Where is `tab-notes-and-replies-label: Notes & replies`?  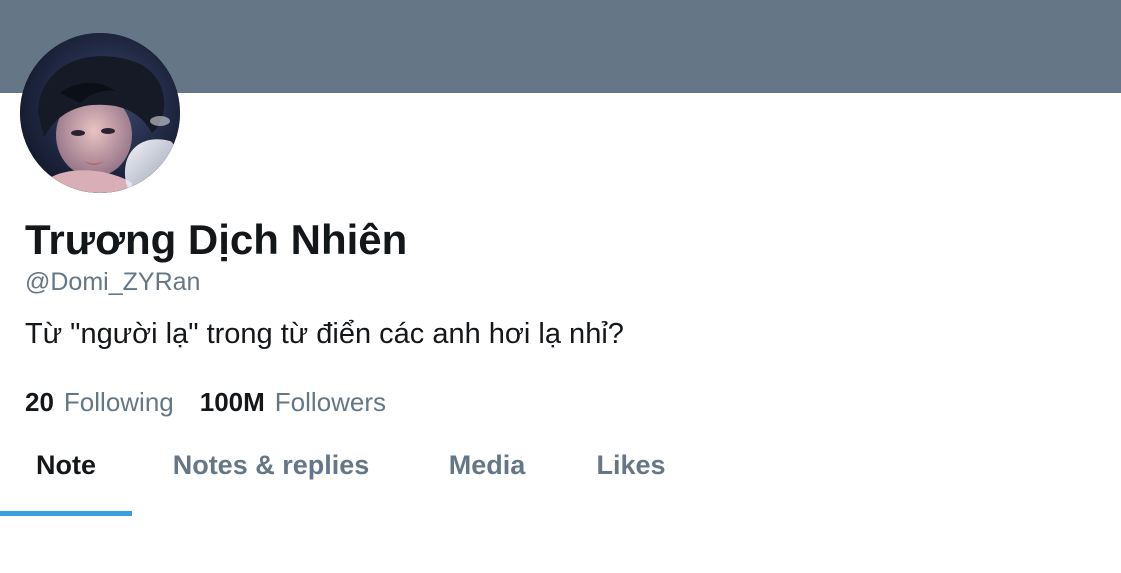
tab-notes-and-replies-label: Notes & replies is located at coordinates (271, 465).